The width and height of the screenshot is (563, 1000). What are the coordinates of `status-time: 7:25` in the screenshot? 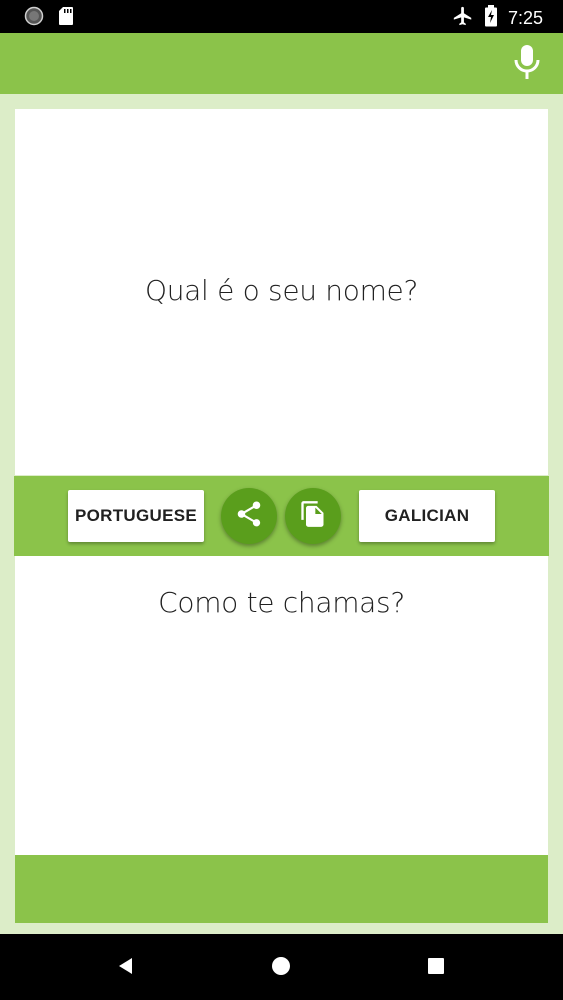 It's located at (525, 18).